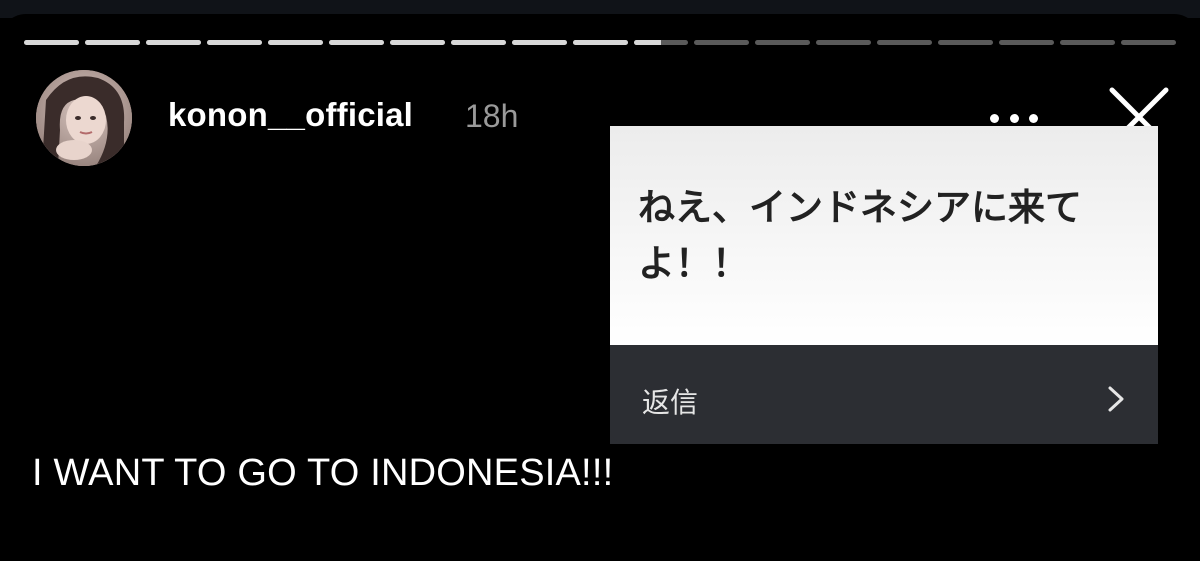 The width and height of the screenshot is (1200, 561). I want to click on reply-label: 返信, so click(670, 402).